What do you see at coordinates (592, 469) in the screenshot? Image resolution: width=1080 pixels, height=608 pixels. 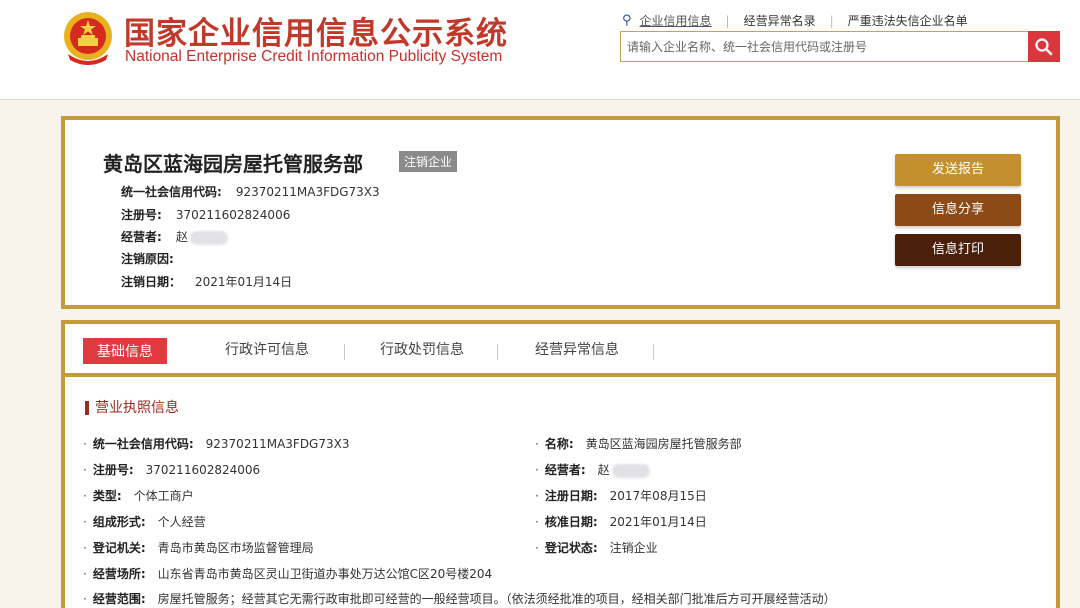 I see `field-operator: · 经营者: 赵` at bounding box center [592, 469].